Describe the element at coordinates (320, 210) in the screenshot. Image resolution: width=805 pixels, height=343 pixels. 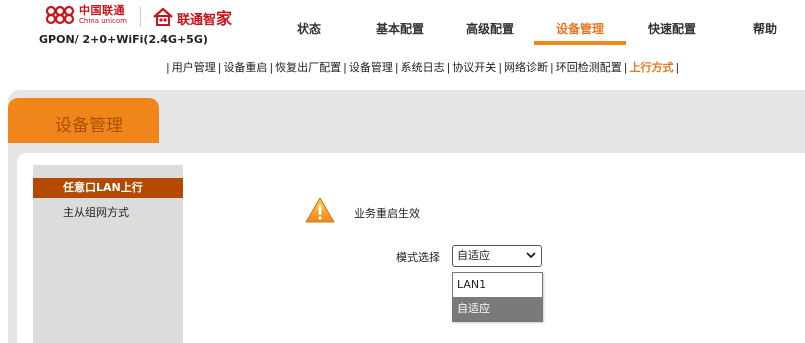
I see `warning-icon` at that location.